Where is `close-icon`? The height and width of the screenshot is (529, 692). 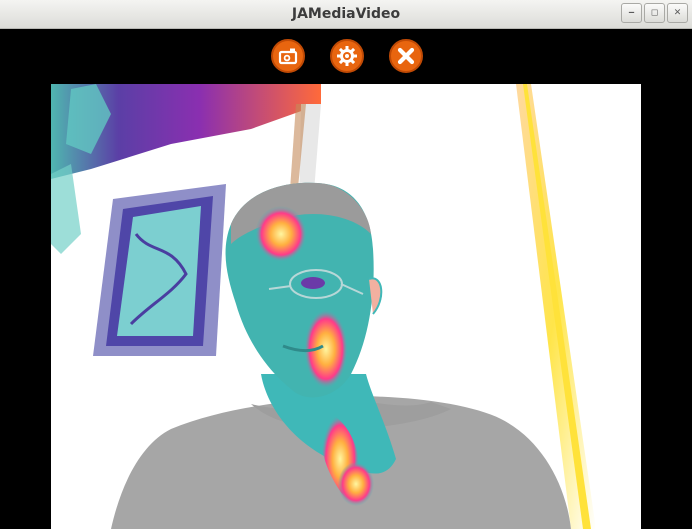 close-icon is located at coordinates (406, 56).